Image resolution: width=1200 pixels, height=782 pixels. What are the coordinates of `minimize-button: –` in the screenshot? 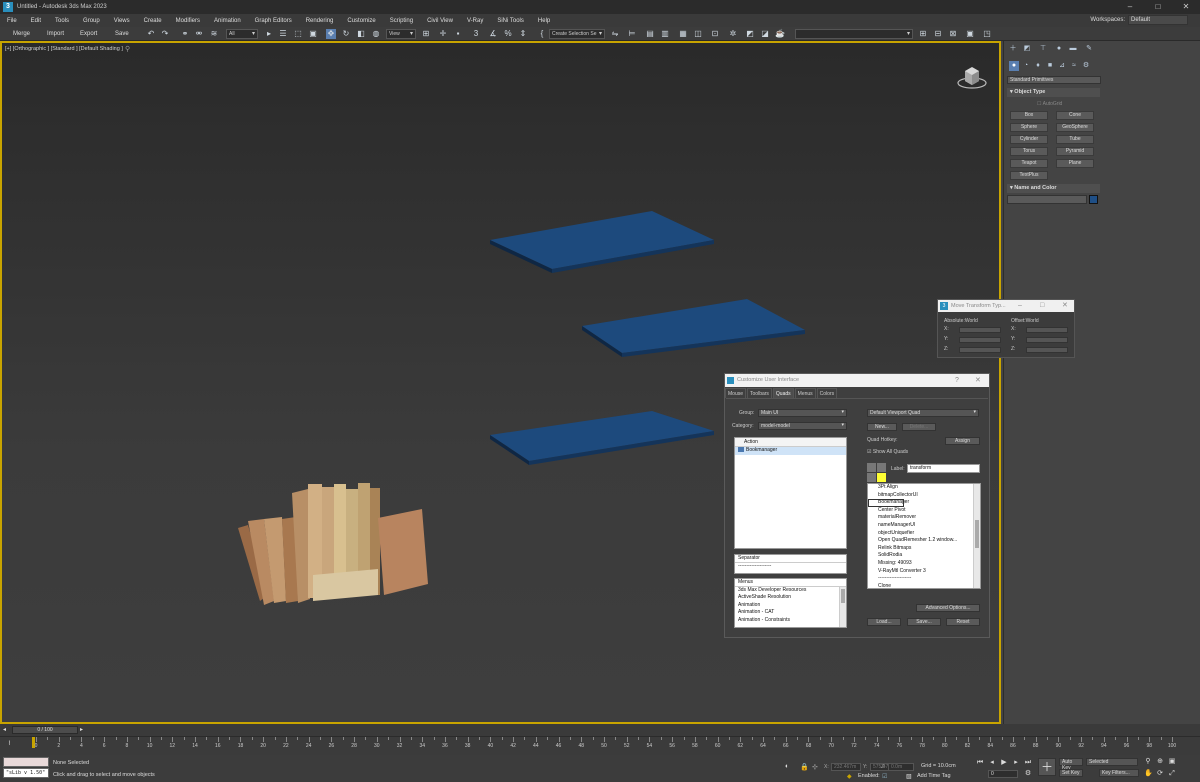 It's located at (1020, 306).